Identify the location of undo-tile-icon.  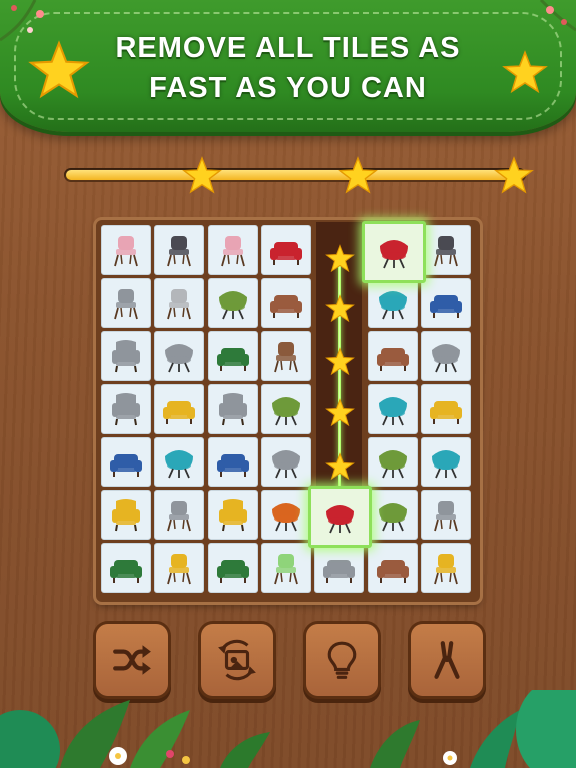
(237, 660).